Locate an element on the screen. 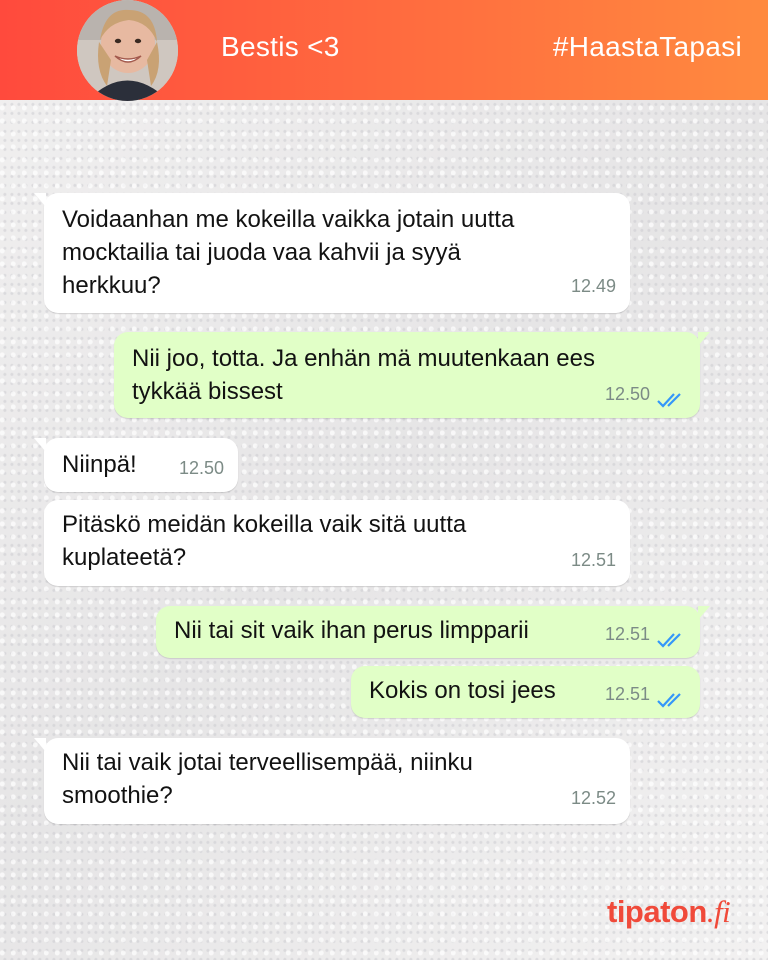 Image resolution: width=768 pixels, height=960 pixels. message-text: Niinpä! is located at coordinates (99, 464).